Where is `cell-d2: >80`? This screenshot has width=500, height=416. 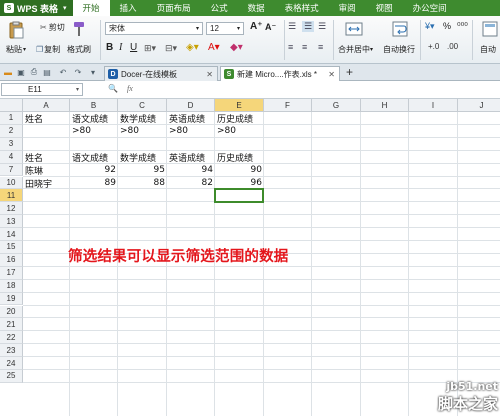
cell-d2: >80 is located at coordinates (178, 131).